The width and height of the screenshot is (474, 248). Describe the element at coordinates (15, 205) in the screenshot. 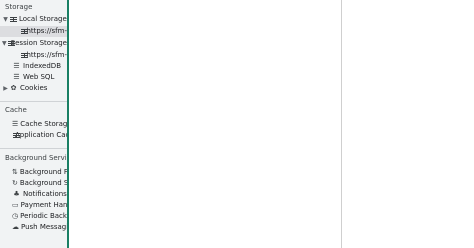

I see `card-icon: ▭` at that location.